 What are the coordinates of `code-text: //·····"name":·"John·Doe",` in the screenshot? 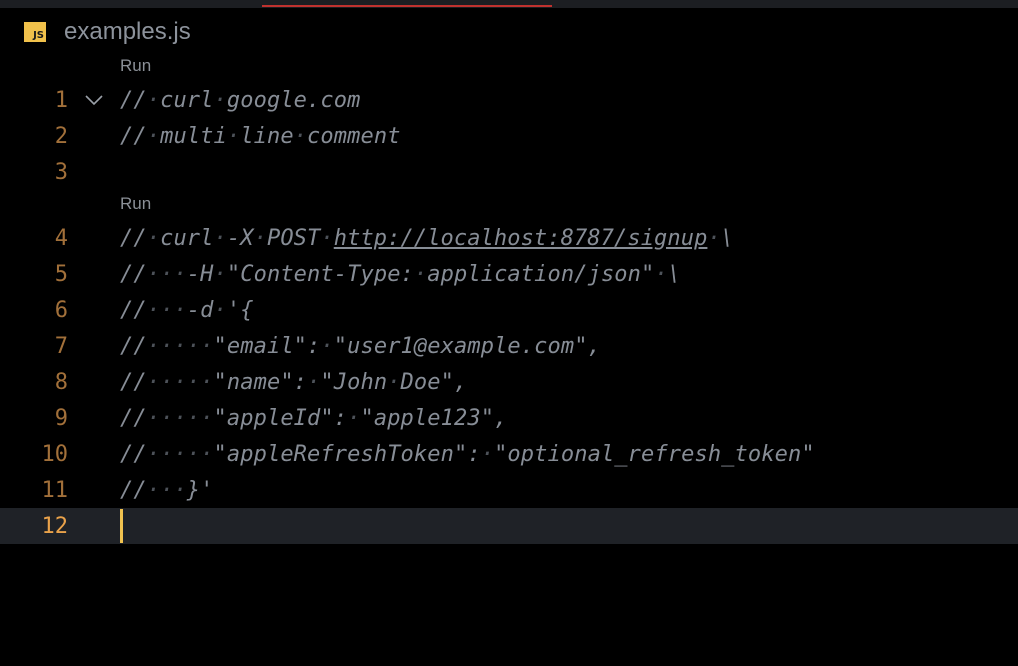 It's located at (294, 382).